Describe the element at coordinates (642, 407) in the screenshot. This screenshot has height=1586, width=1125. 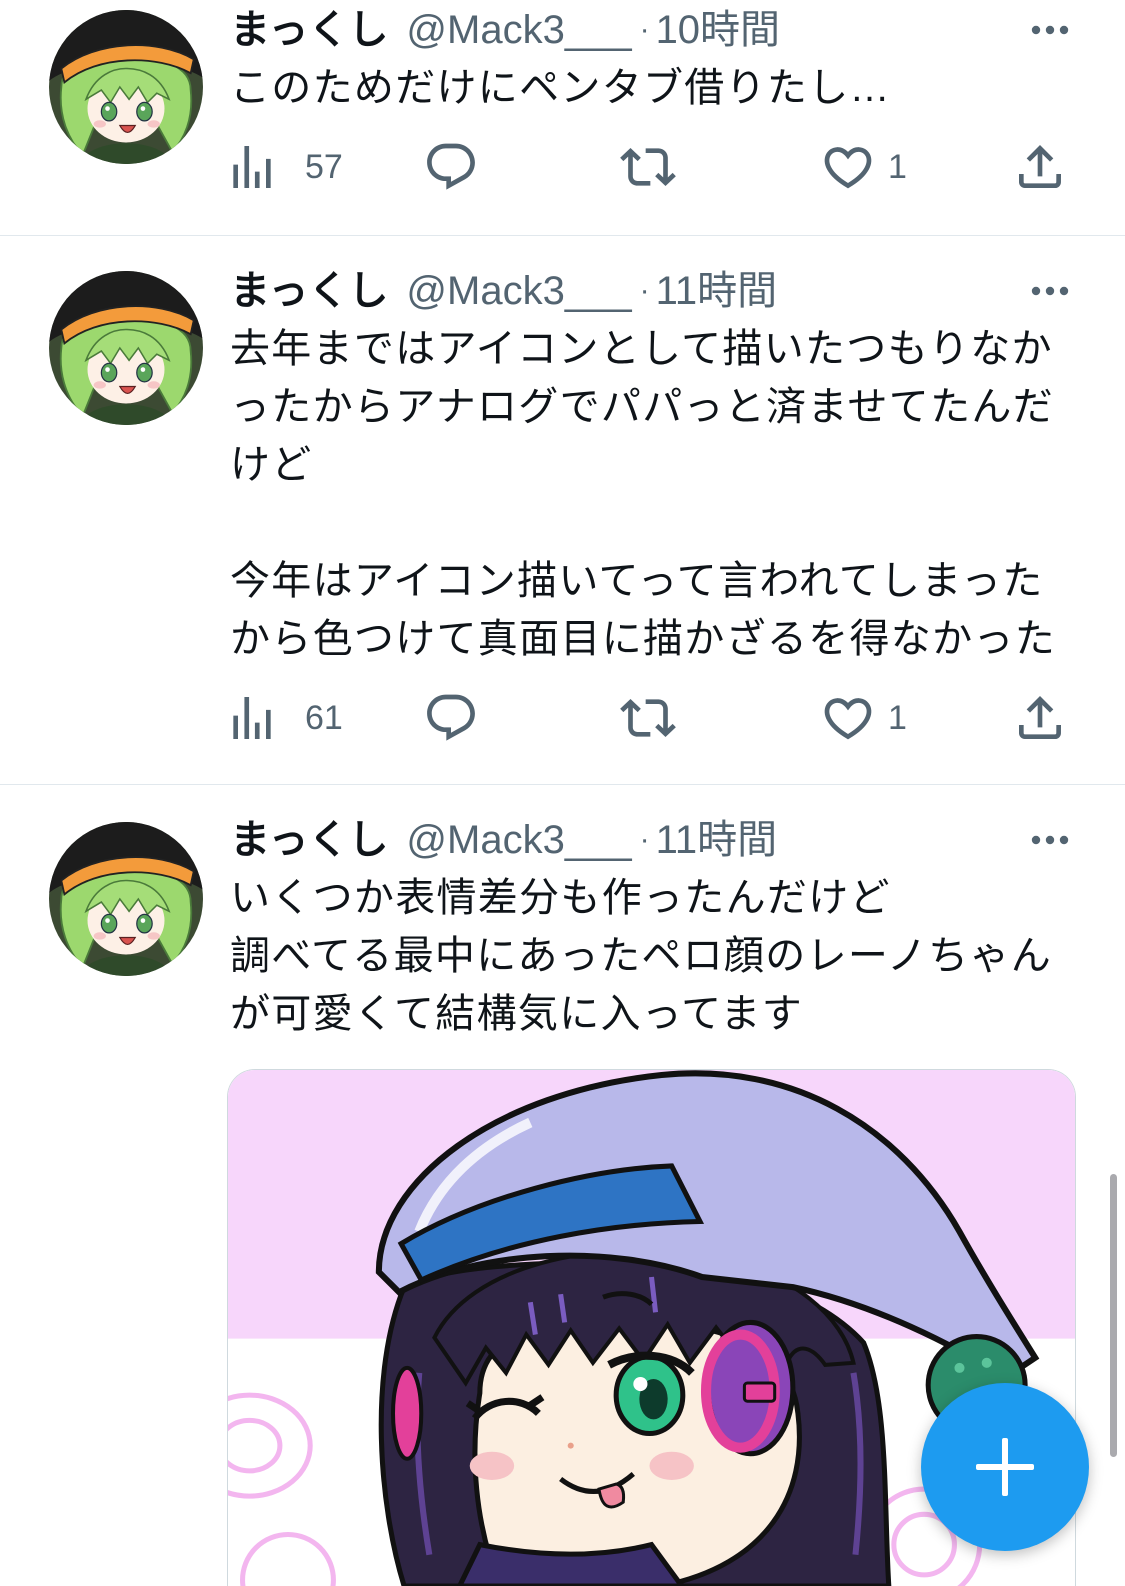
I see `tweet-text-line: ったからアナログでパパっと済ませてたんだ` at that location.